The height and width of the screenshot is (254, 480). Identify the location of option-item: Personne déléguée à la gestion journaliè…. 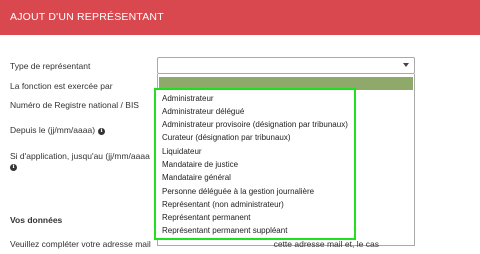
(238, 191).